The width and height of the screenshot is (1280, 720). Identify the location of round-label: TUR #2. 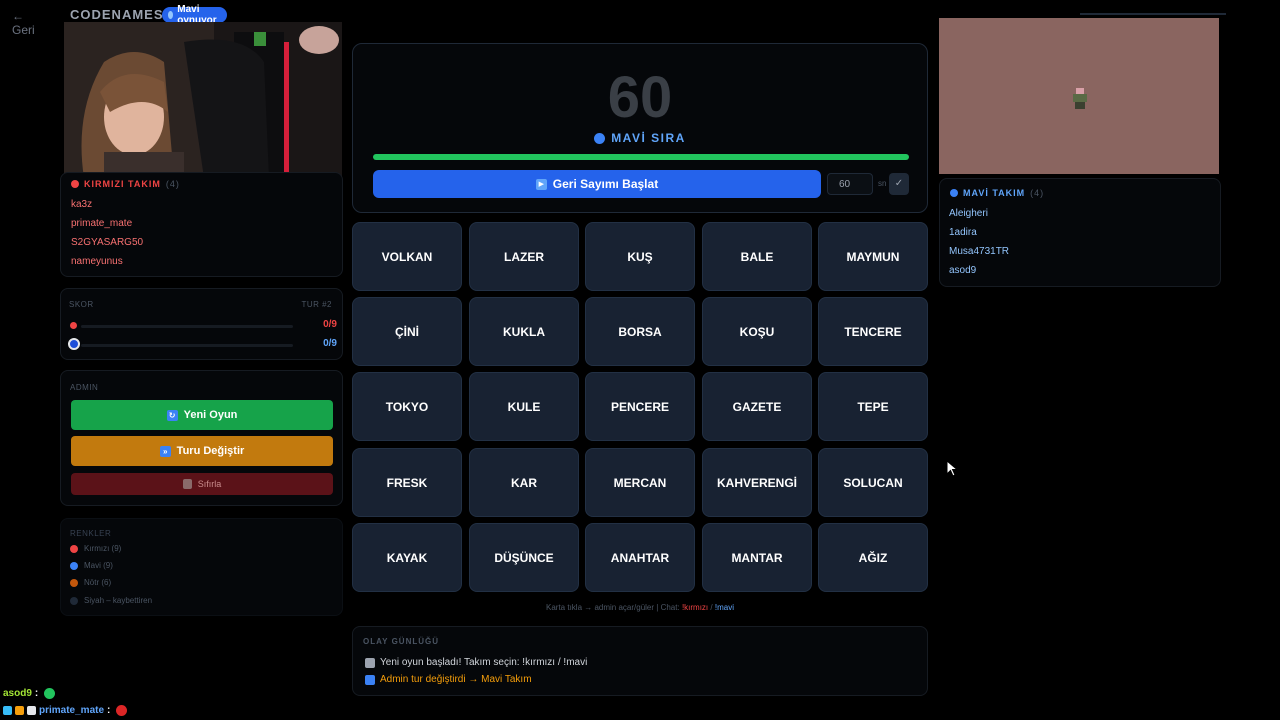
(316, 304).